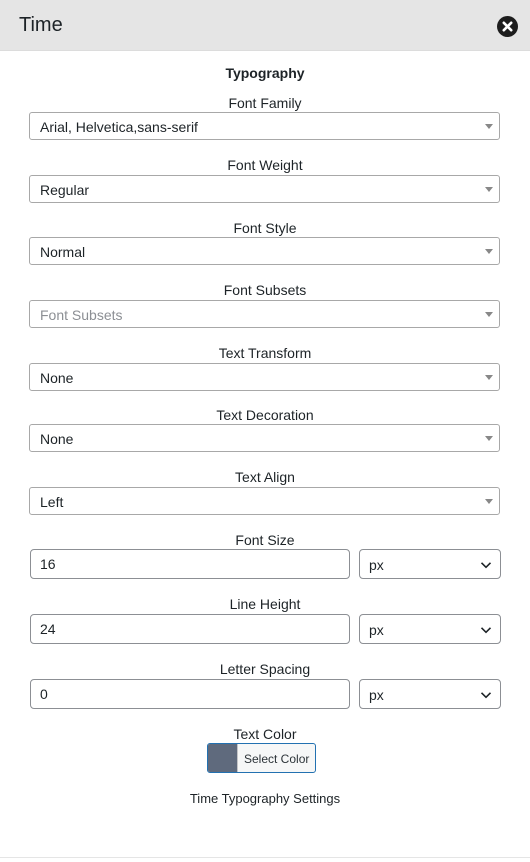 This screenshot has height=862, width=530. I want to click on line-height-label: Line Height, so click(265, 604).